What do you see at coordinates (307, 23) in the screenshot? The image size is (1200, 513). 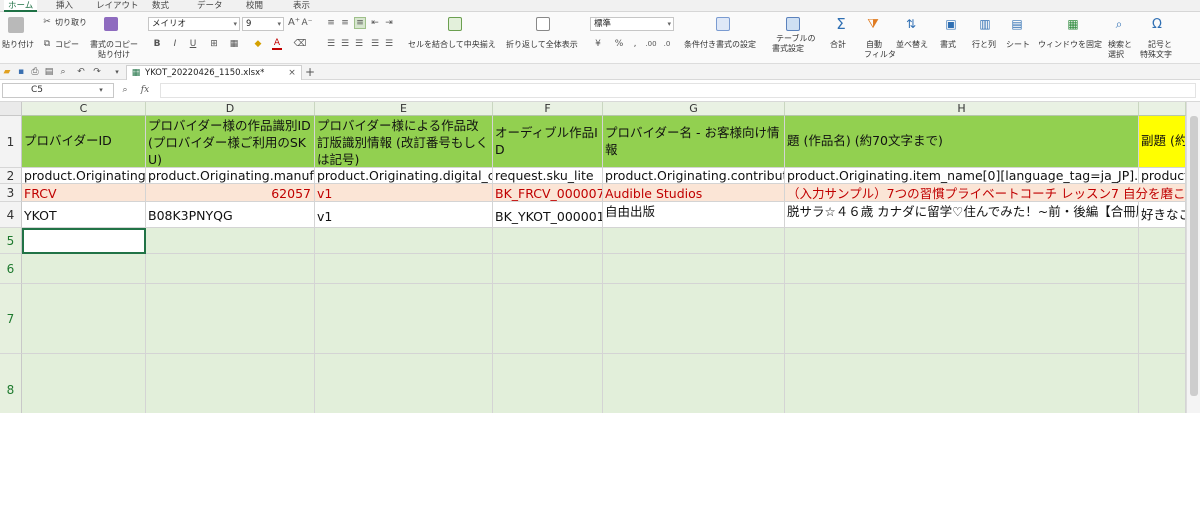 I see `font-shrink-icon: A⁻` at bounding box center [307, 23].